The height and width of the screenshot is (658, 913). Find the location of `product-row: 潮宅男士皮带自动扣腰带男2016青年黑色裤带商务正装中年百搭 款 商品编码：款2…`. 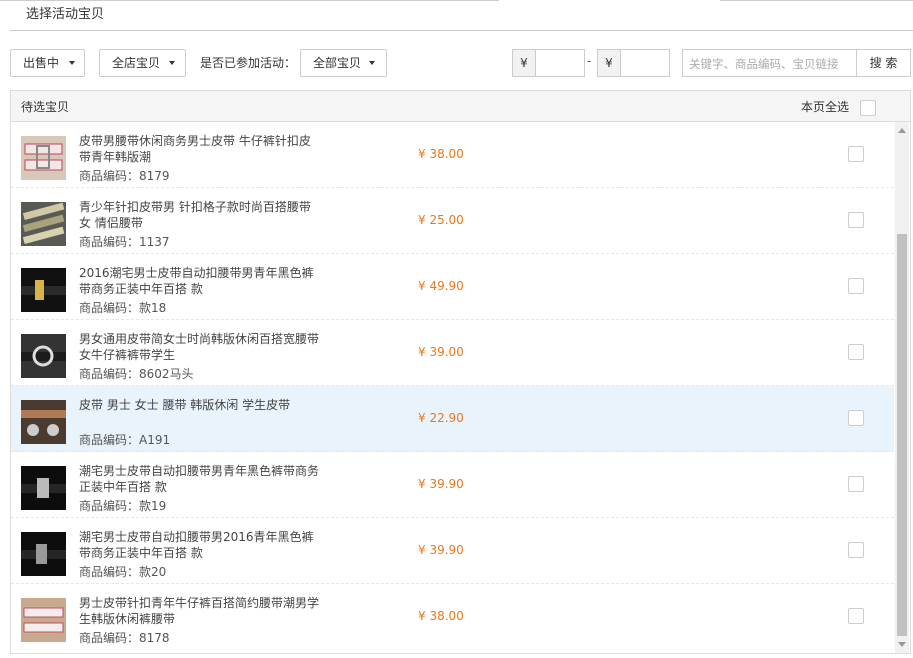

product-row: 潮宅男士皮带自动扣腰带男2016青年黑色裤带商务正装中年百搭 款 商品编码：款2… is located at coordinates (452, 551).